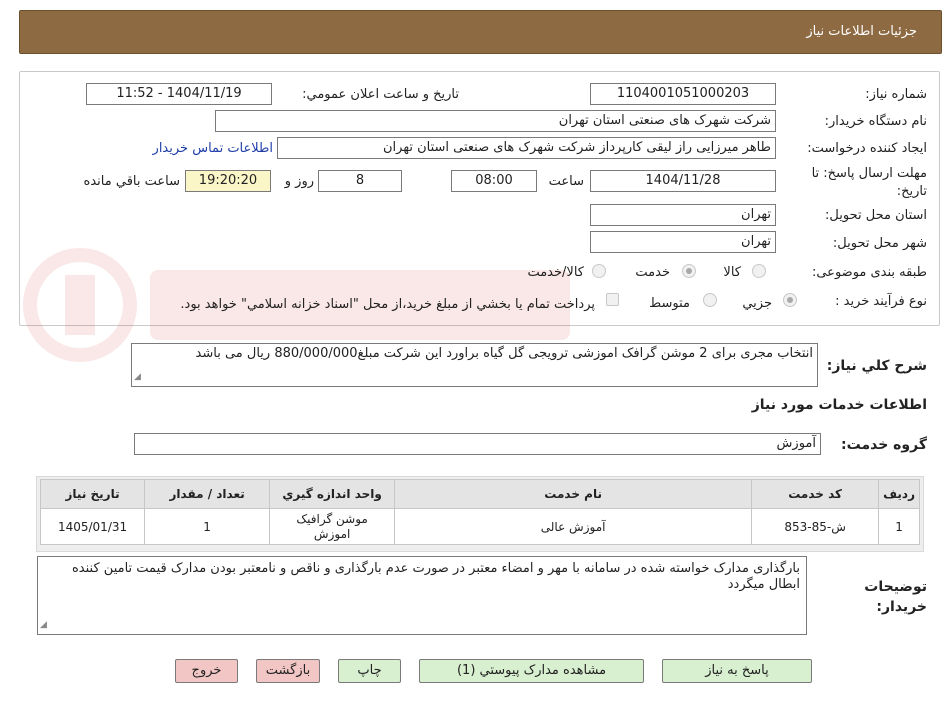  What do you see at coordinates (879, 243) in the screenshot?
I see `city-label: شهر محل تحويل:` at bounding box center [879, 243].